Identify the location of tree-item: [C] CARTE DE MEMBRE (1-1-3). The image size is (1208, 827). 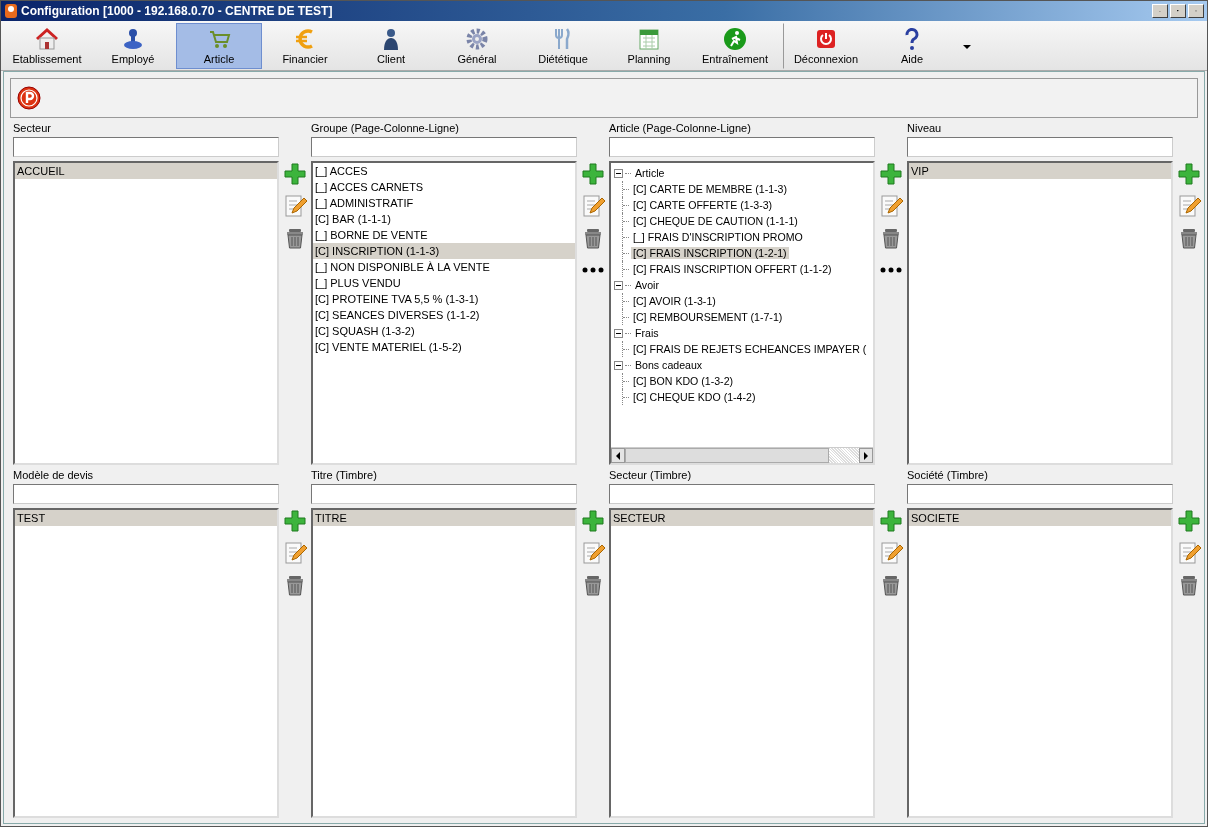
(710, 189).